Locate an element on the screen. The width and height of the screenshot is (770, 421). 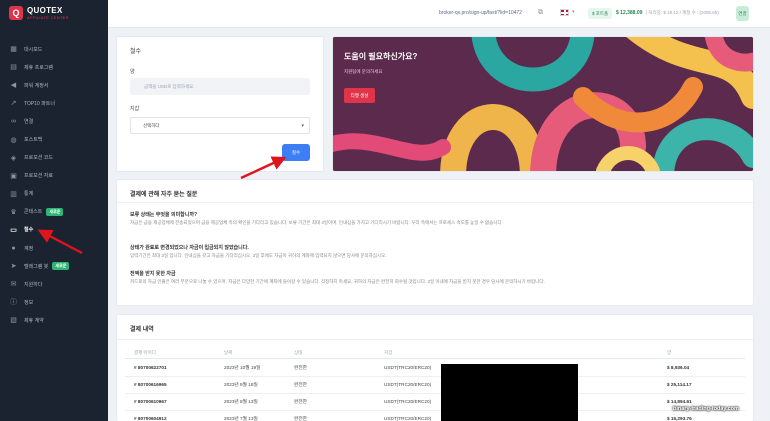
chart-icon: ▥ is located at coordinates (13, 194).